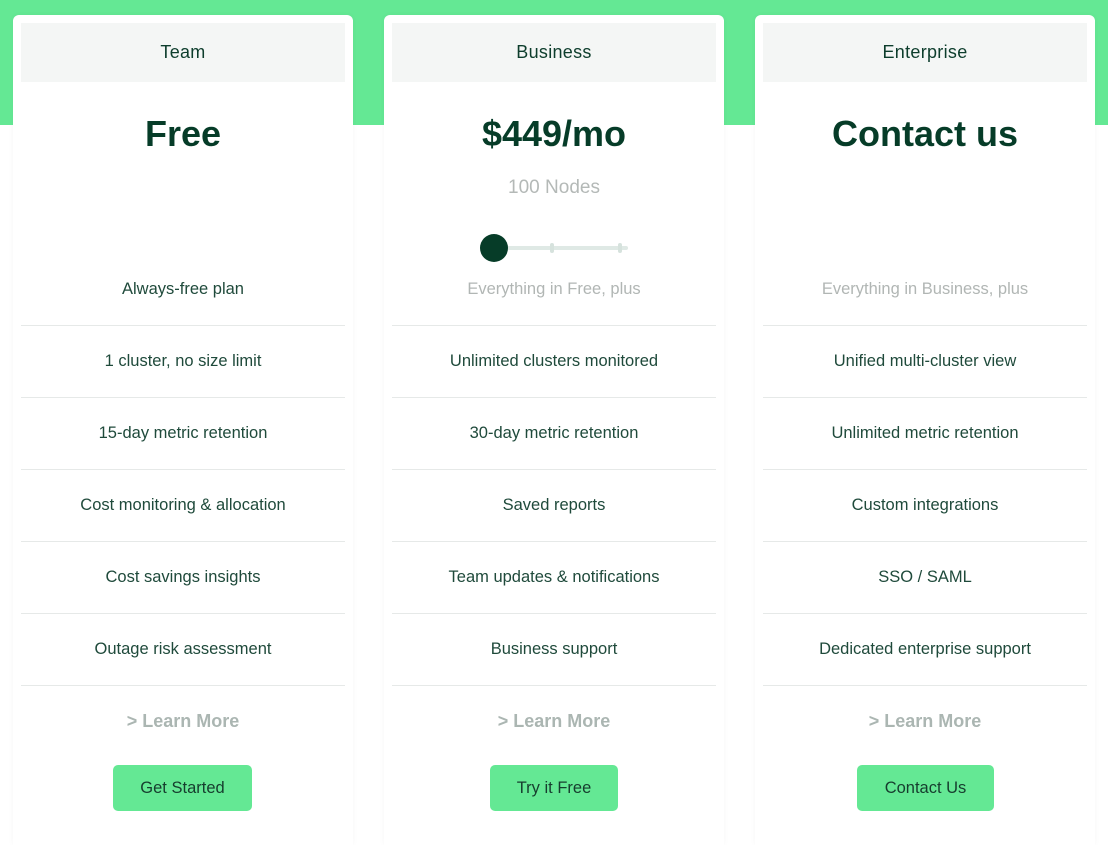 The width and height of the screenshot is (1108, 845). What do you see at coordinates (554, 187) in the screenshot?
I see `nodes-label: 100 Nodes` at bounding box center [554, 187].